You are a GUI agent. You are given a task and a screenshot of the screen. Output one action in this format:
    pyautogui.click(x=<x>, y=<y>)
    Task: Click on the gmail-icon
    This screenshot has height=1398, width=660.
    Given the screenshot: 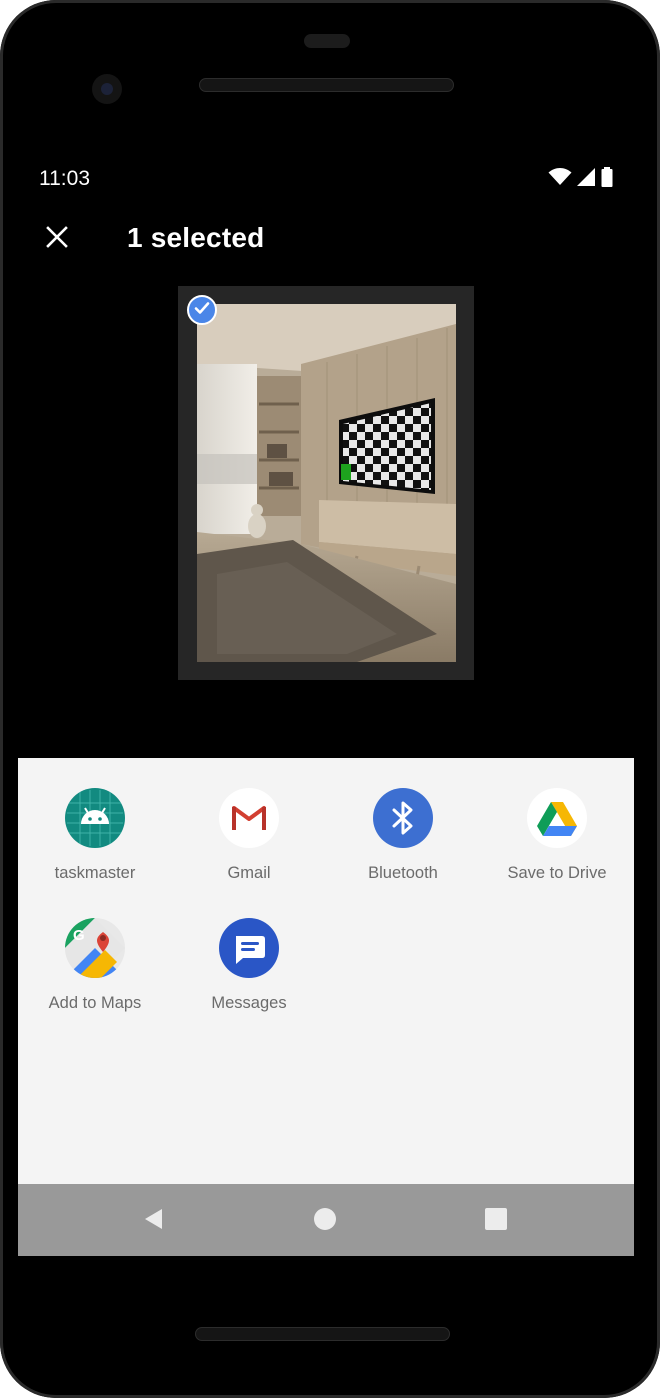 What is the action you would take?
    pyautogui.click(x=249, y=818)
    